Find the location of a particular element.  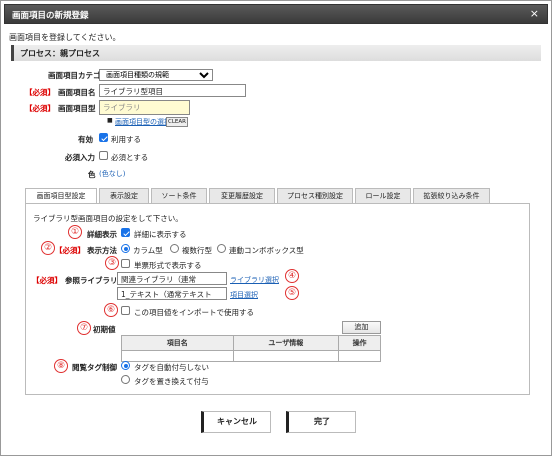

type-label: 画面項目型 is located at coordinates (77, 108).